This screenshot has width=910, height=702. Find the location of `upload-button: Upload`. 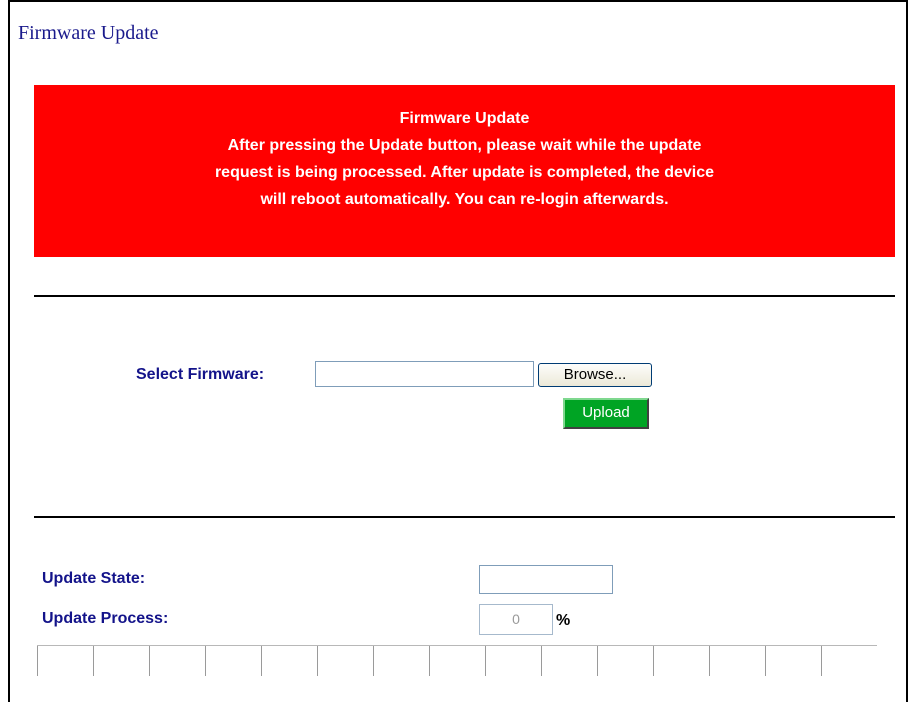

upload-button: Upload is located at coordinates (606, 413).